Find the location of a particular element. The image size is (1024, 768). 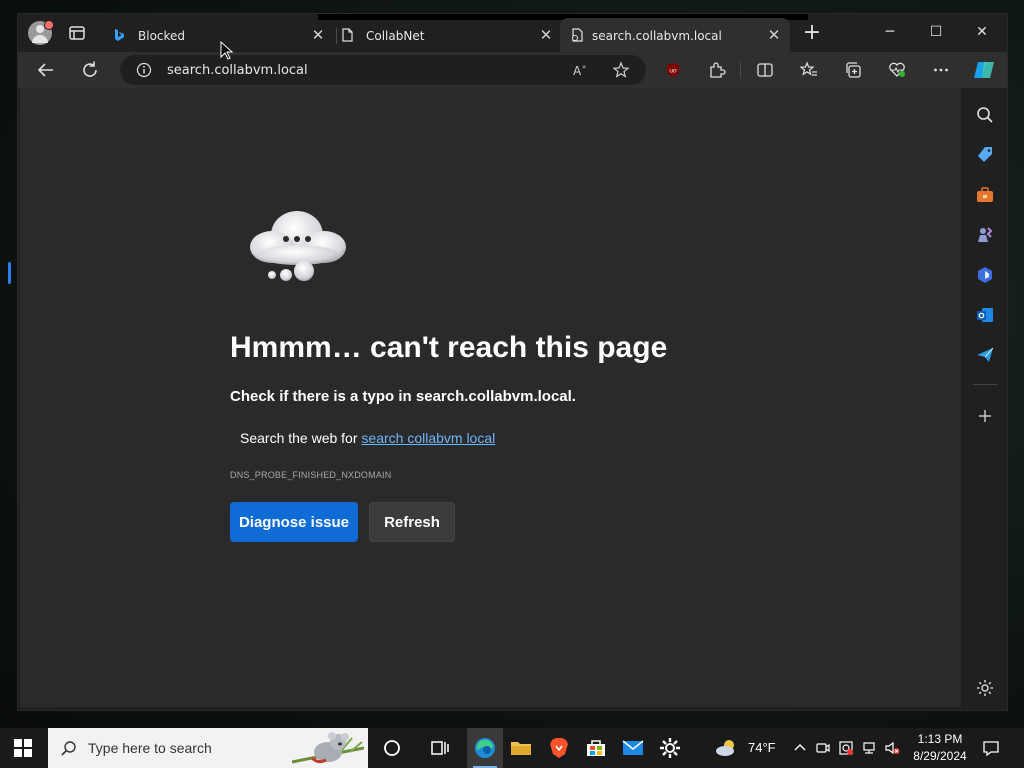

tools-briefcase-icon is located at coordinates (985, 195).